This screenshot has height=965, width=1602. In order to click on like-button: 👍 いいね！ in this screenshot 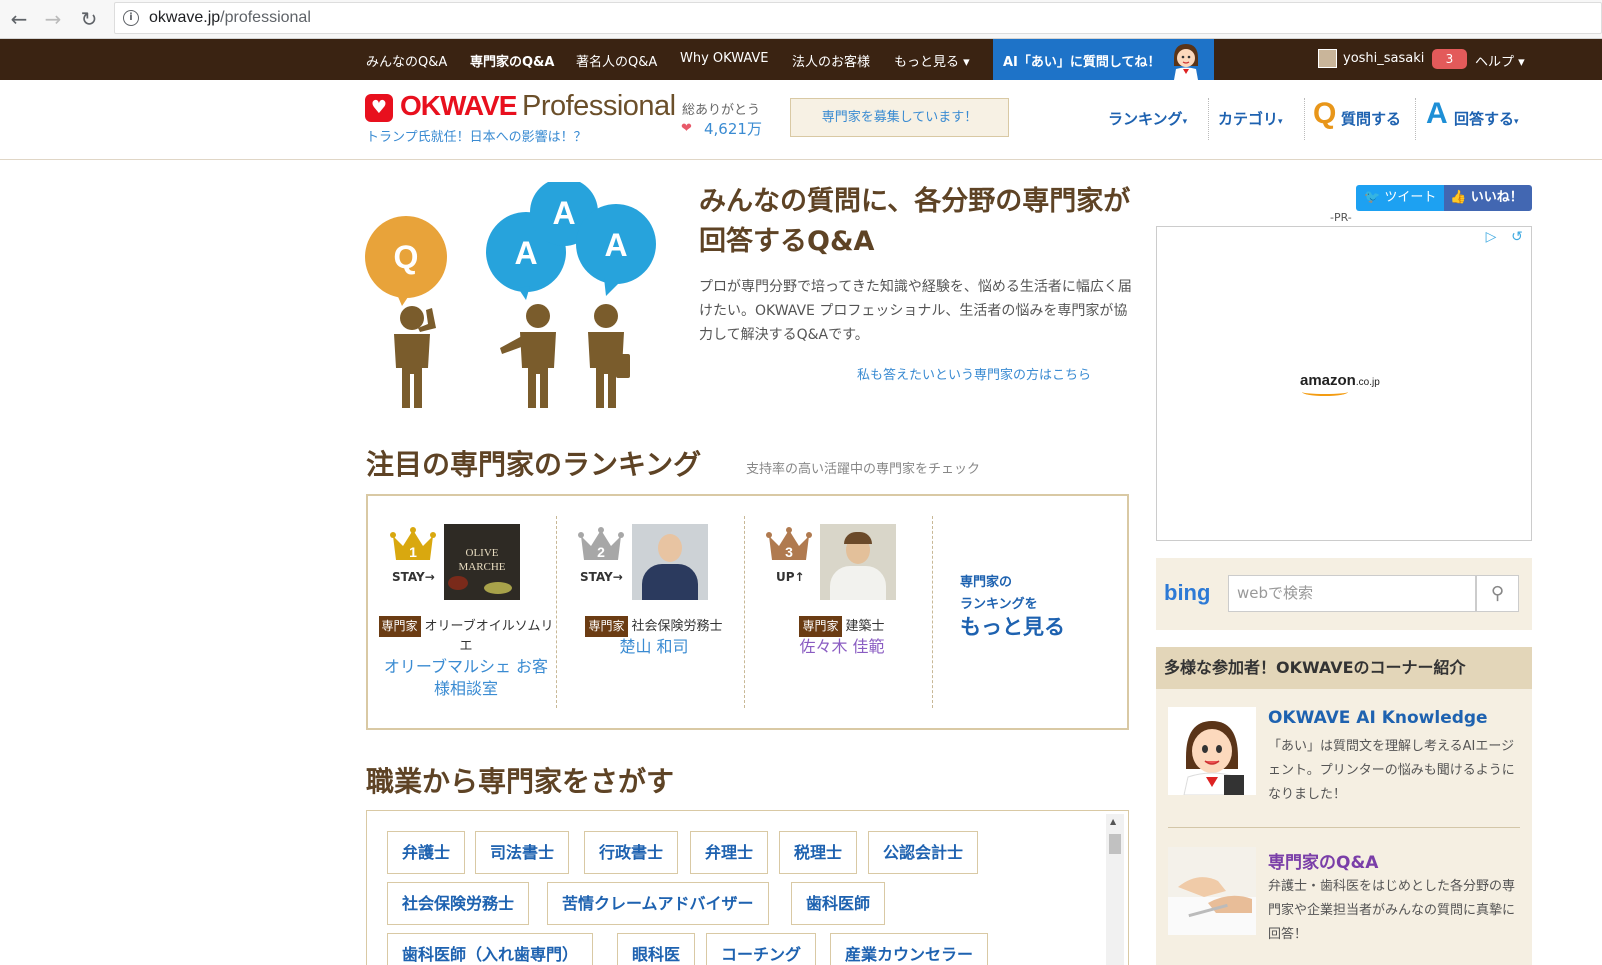, I will do `click(1488, 198)`.